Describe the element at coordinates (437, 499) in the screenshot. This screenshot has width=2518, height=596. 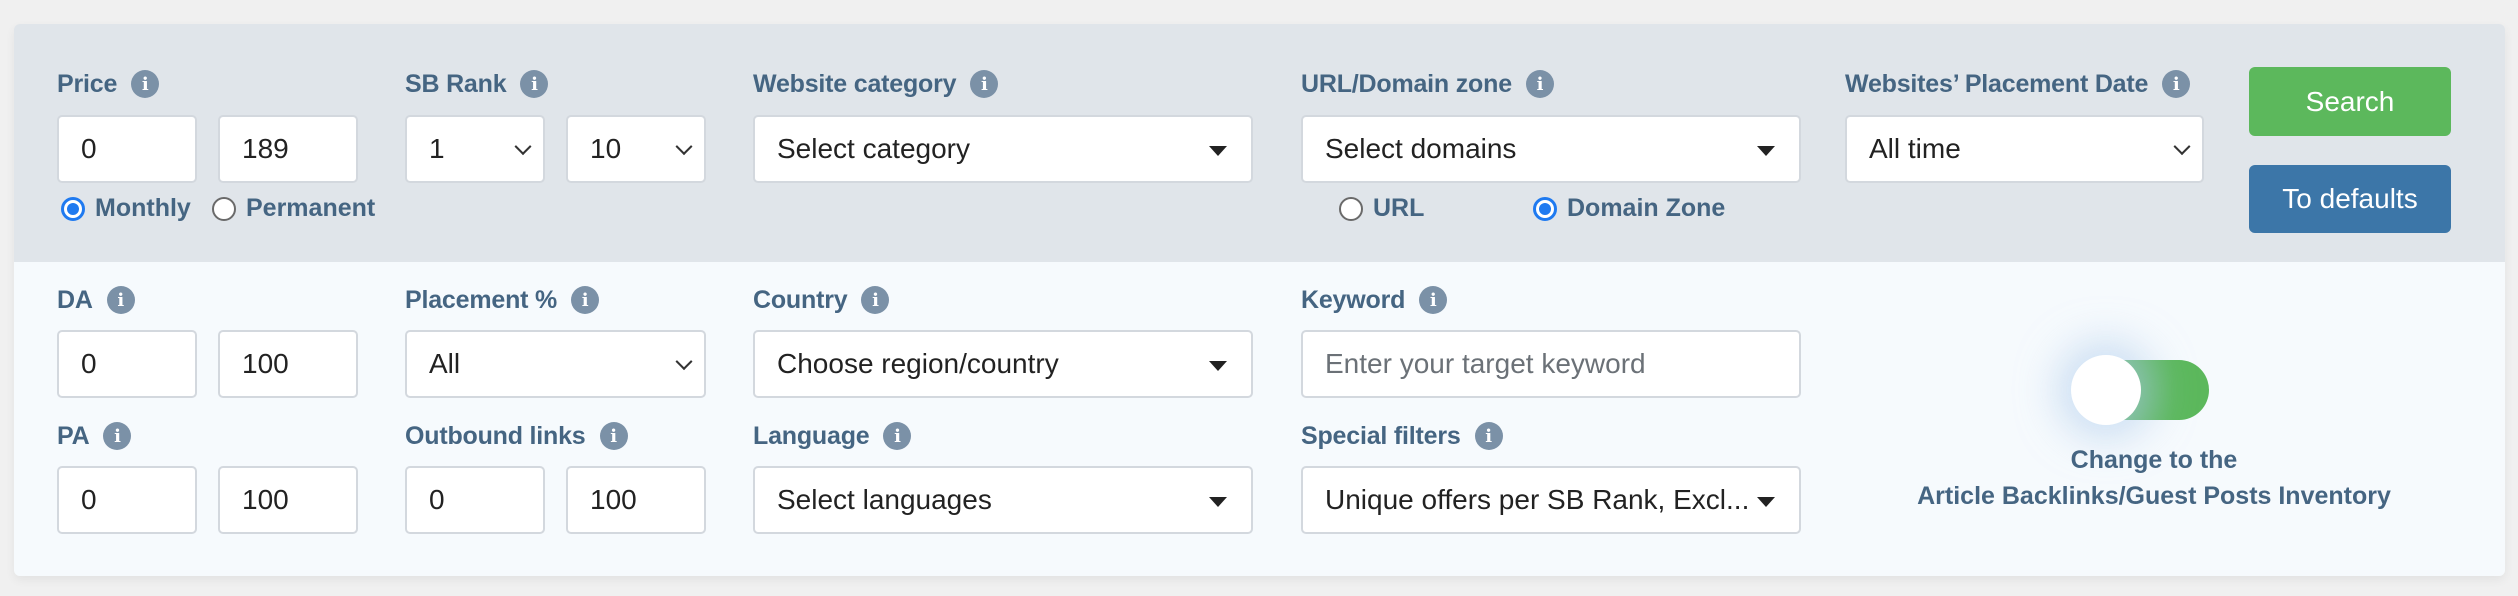
I see `outbound-links-min-value: 0` at that location.